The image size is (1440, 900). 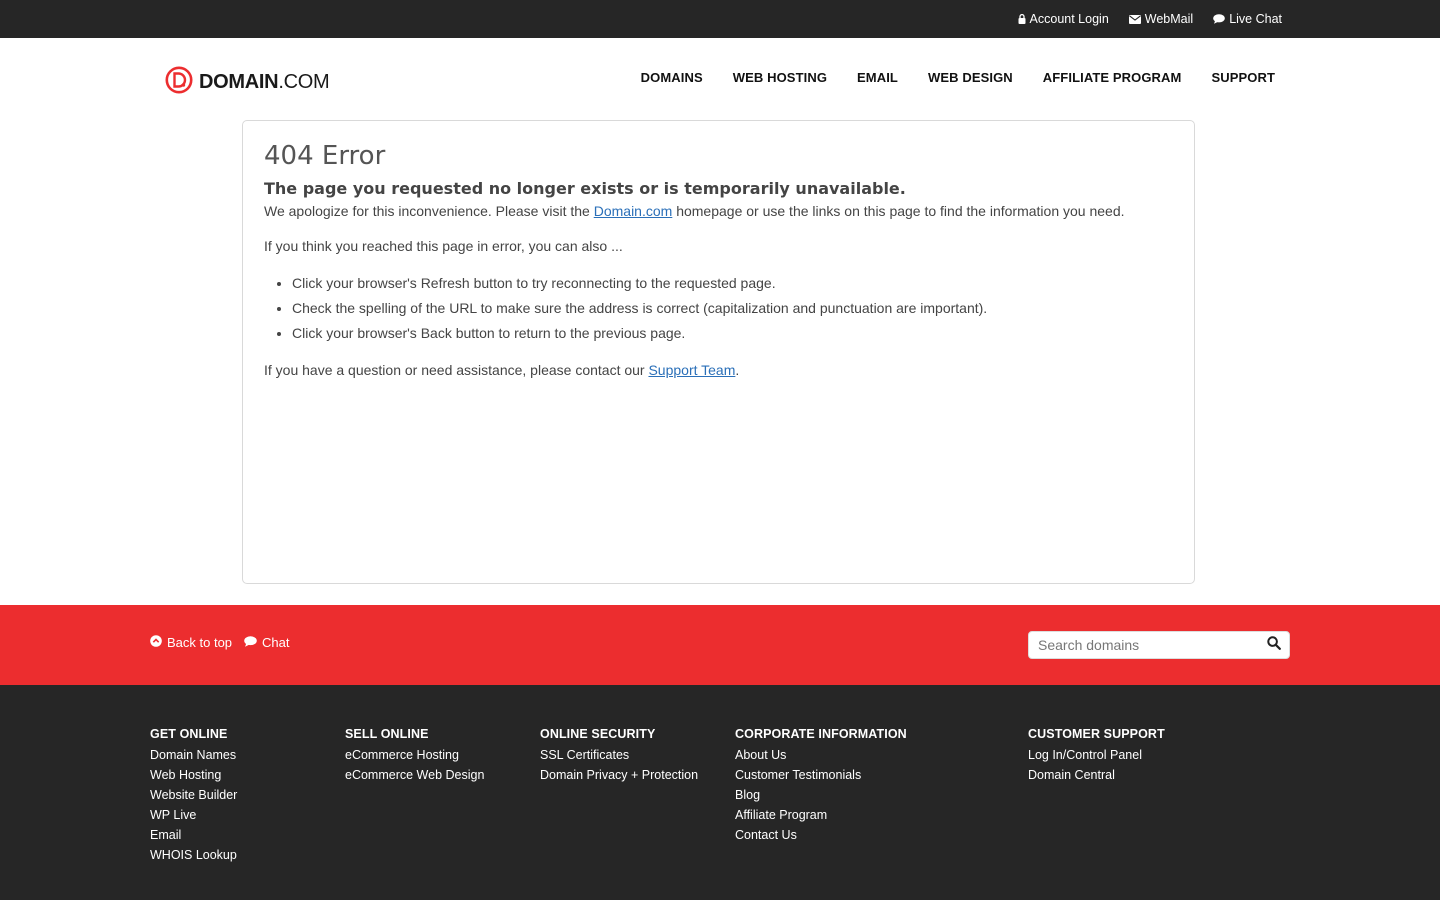 I want to click on logo-wordmark-bold: DOMAIN, so click(x=239, y=82).